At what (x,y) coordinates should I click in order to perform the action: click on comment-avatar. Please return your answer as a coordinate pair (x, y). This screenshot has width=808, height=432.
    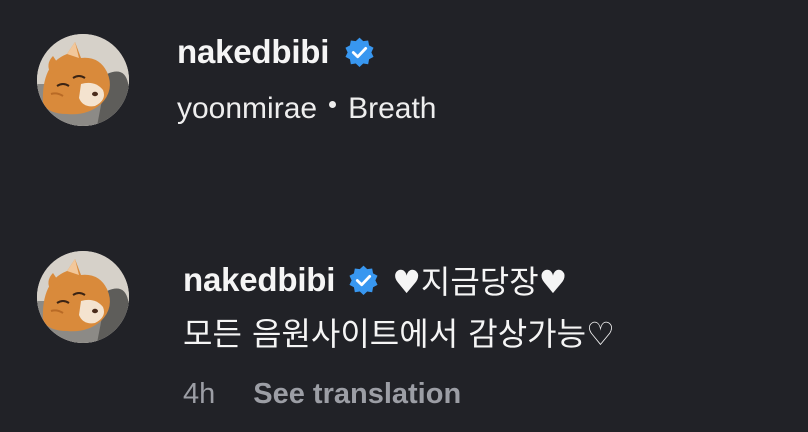
    Looking at the image, I should click on (83, 297).